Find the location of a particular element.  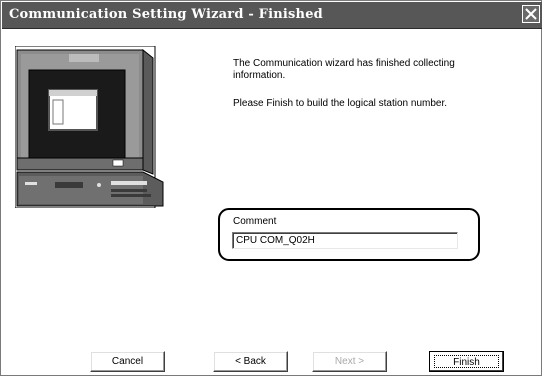

finish-button-label: Finish is located at coordinates (466, 361).